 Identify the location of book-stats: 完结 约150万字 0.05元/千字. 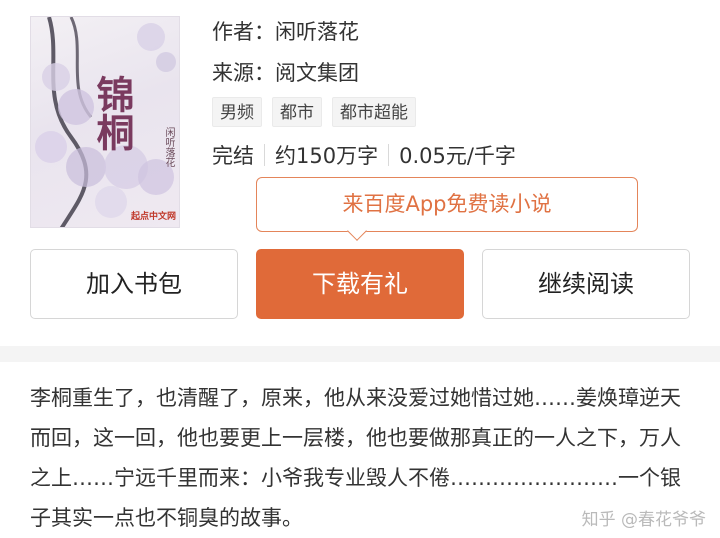
(364, 155).